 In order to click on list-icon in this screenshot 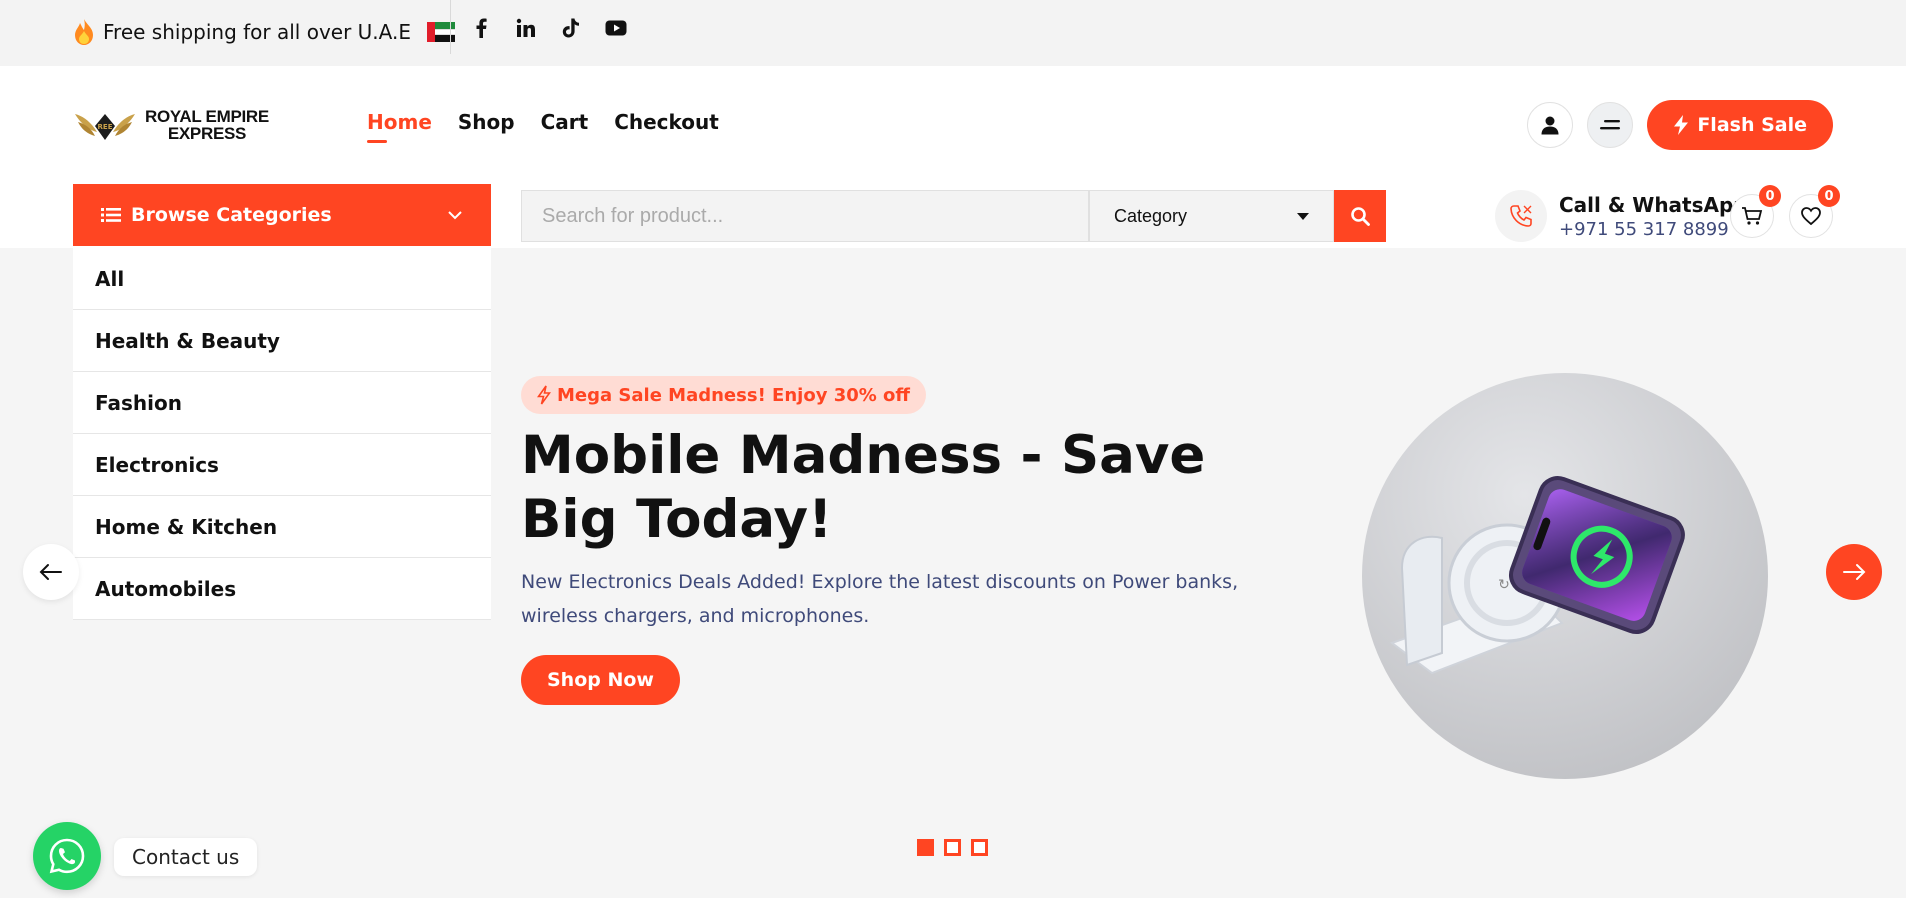, I will do `click(111, 215)`.